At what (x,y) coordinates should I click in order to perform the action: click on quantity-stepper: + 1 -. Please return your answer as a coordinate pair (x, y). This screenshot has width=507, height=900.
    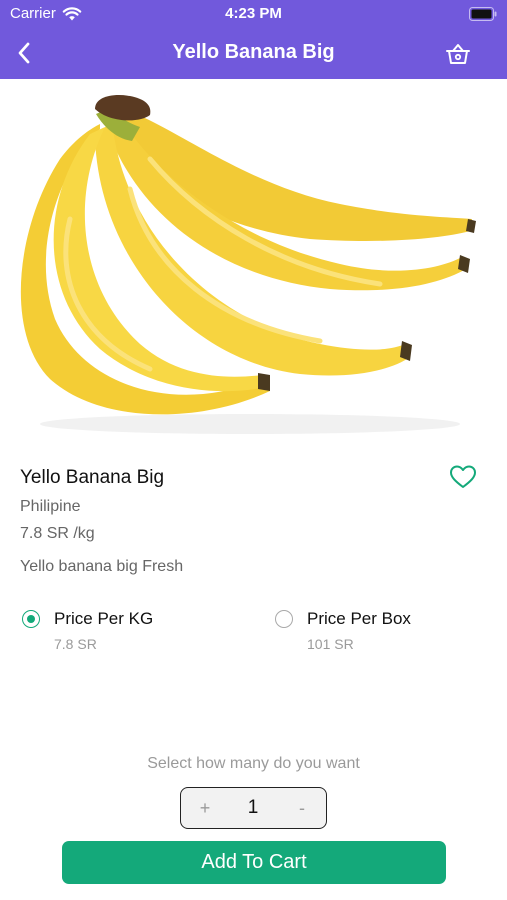
    Looking at the image, I should click on (253, 808).